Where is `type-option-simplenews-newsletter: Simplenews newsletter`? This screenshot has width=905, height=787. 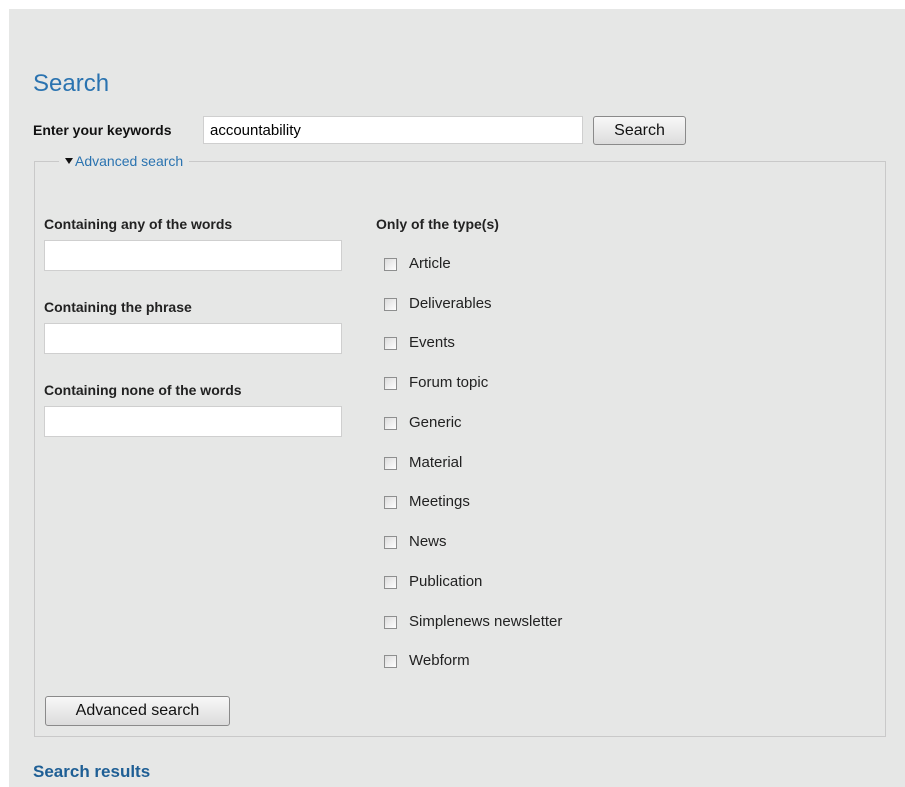 type-option-simplenews-newsletter: Simplenews newsletter is located at coordinates (473, 621).